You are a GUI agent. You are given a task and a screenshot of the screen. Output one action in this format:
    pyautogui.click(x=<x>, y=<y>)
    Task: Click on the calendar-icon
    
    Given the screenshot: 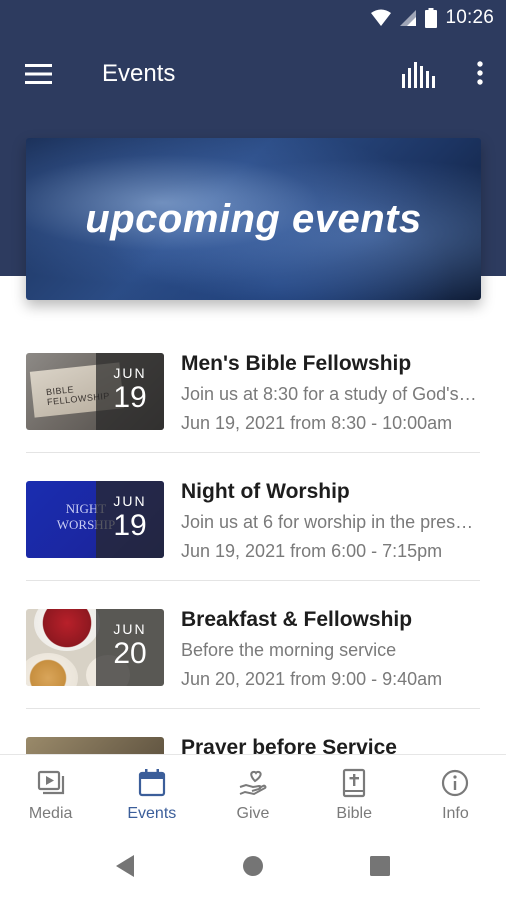 What is the action you would take?
    pyautogui.click(x=151, y=783)
    